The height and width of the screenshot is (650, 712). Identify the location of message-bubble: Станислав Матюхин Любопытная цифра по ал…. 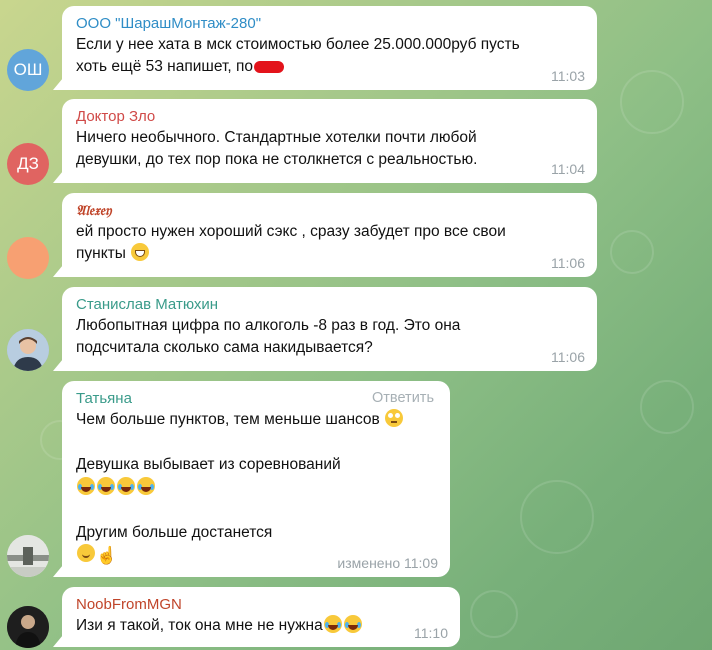
(329, 329).